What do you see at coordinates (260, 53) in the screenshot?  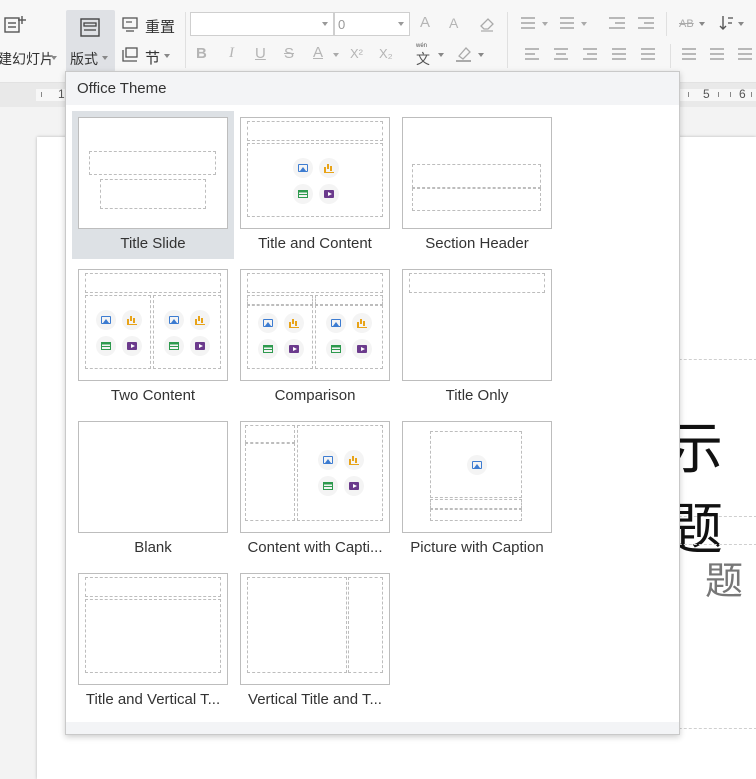 I see `underline-button: U` at bounding box center [260, 53].